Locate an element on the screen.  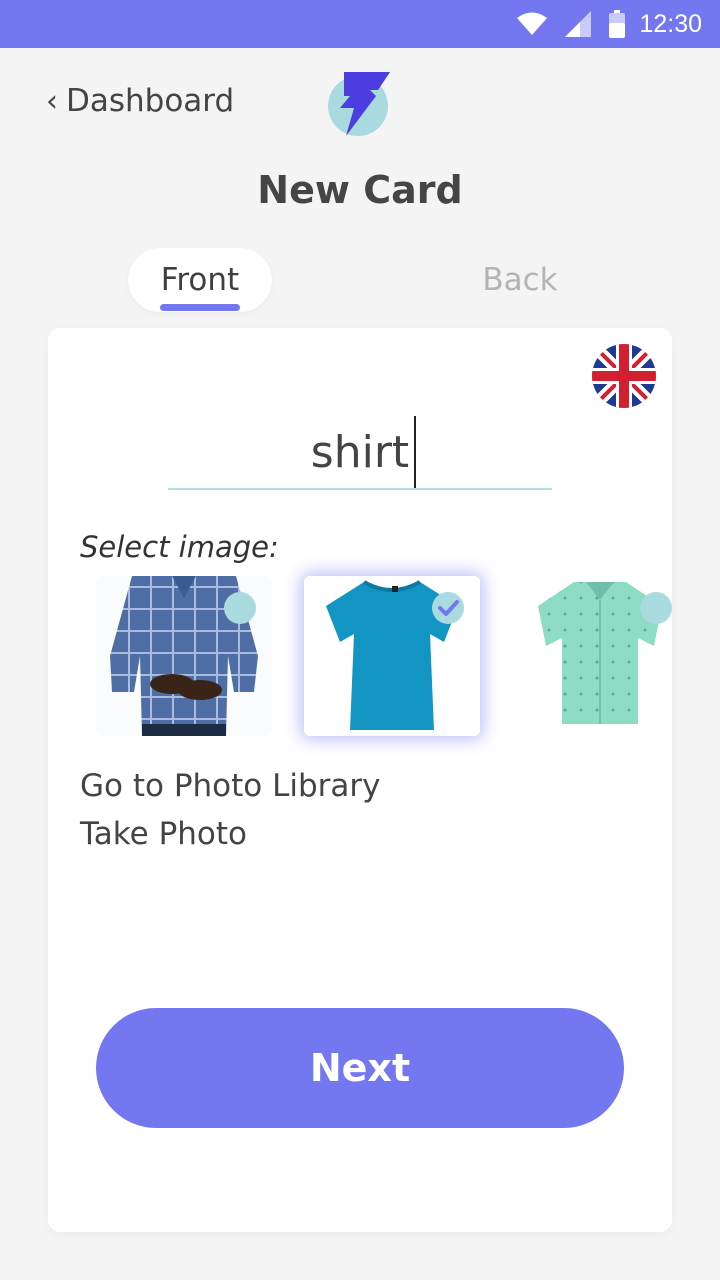
tab-back-label: Back is located at coordinates (520, 280).